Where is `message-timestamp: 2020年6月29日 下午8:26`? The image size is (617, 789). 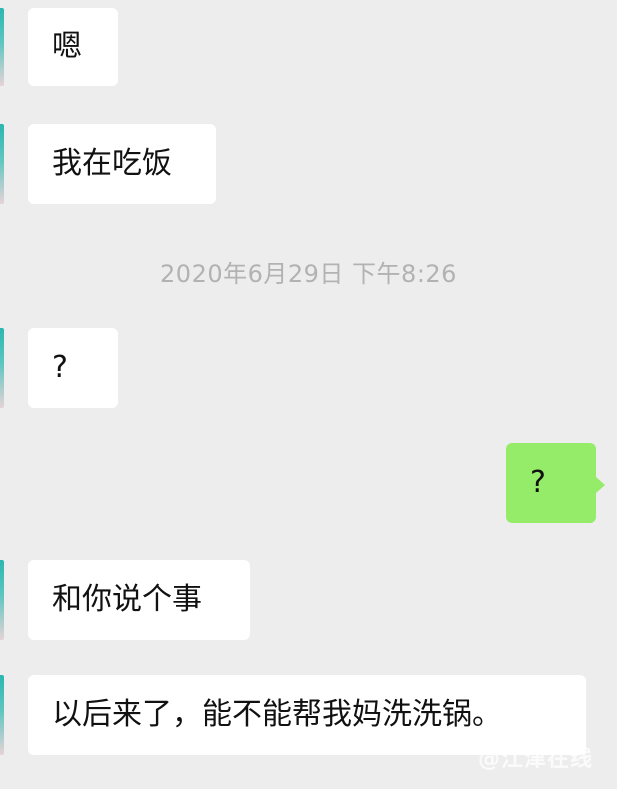 message-timestamp: 2020年6月29日 下午8:26 is located at coordinates (308, 274).